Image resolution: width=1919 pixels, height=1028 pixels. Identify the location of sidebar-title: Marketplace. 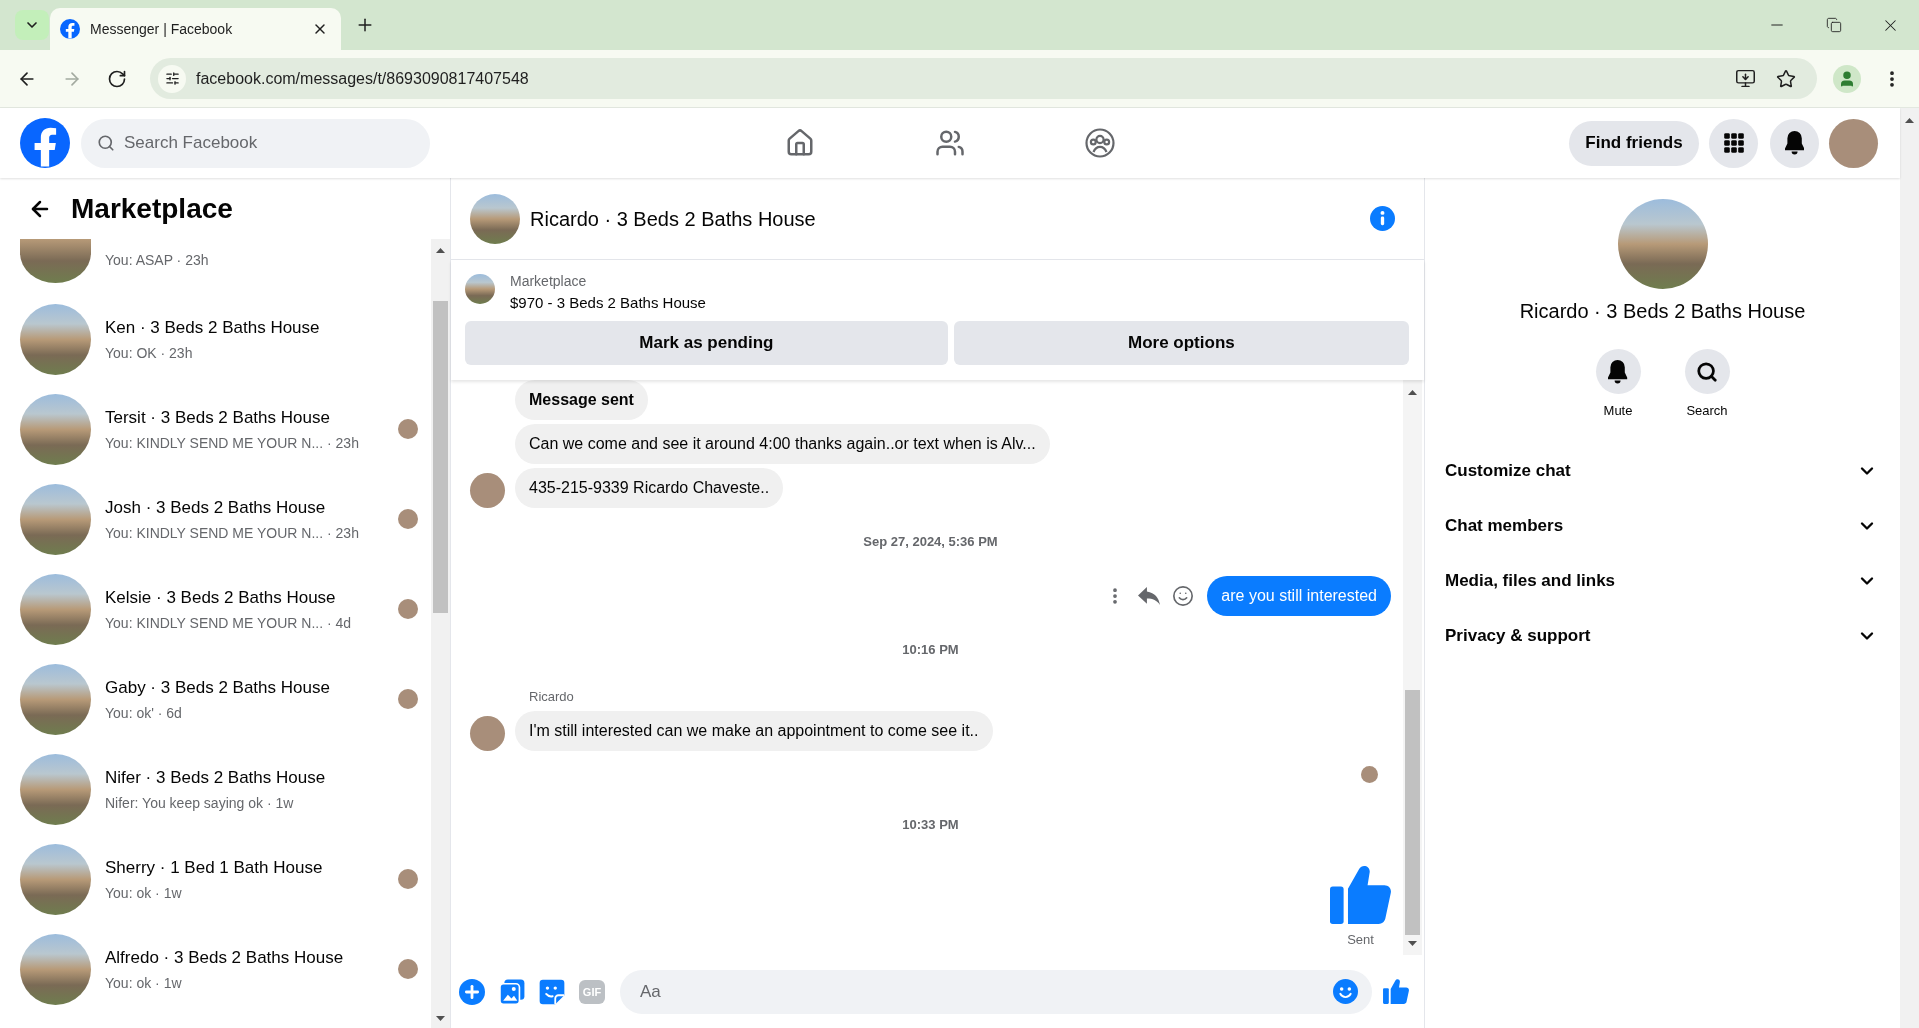
(152, 208).